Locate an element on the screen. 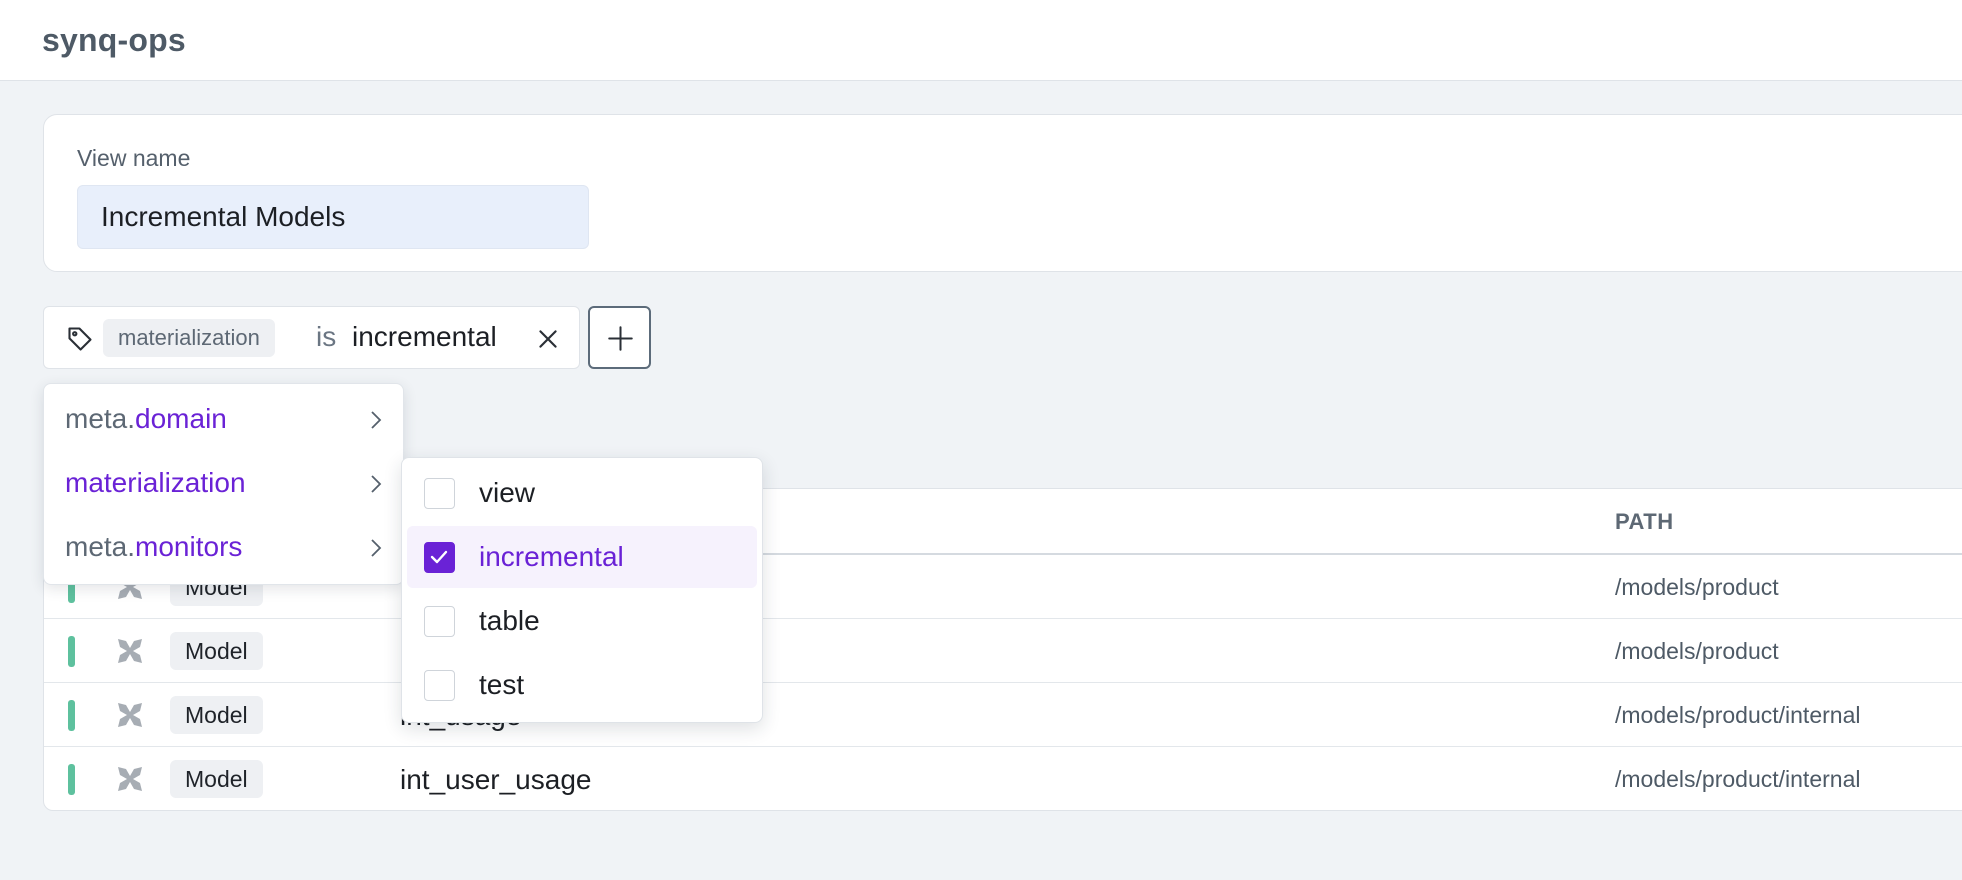  option-view: view is located at coordinates (582, 493).